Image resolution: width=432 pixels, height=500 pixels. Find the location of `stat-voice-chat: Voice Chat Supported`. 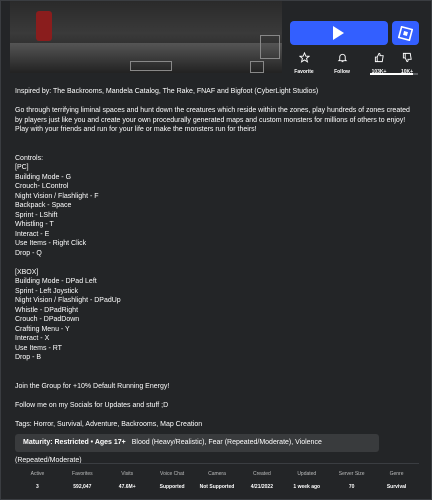

stat-voice-chat: Voice Chat Supported is located at coordinates (172, 480).